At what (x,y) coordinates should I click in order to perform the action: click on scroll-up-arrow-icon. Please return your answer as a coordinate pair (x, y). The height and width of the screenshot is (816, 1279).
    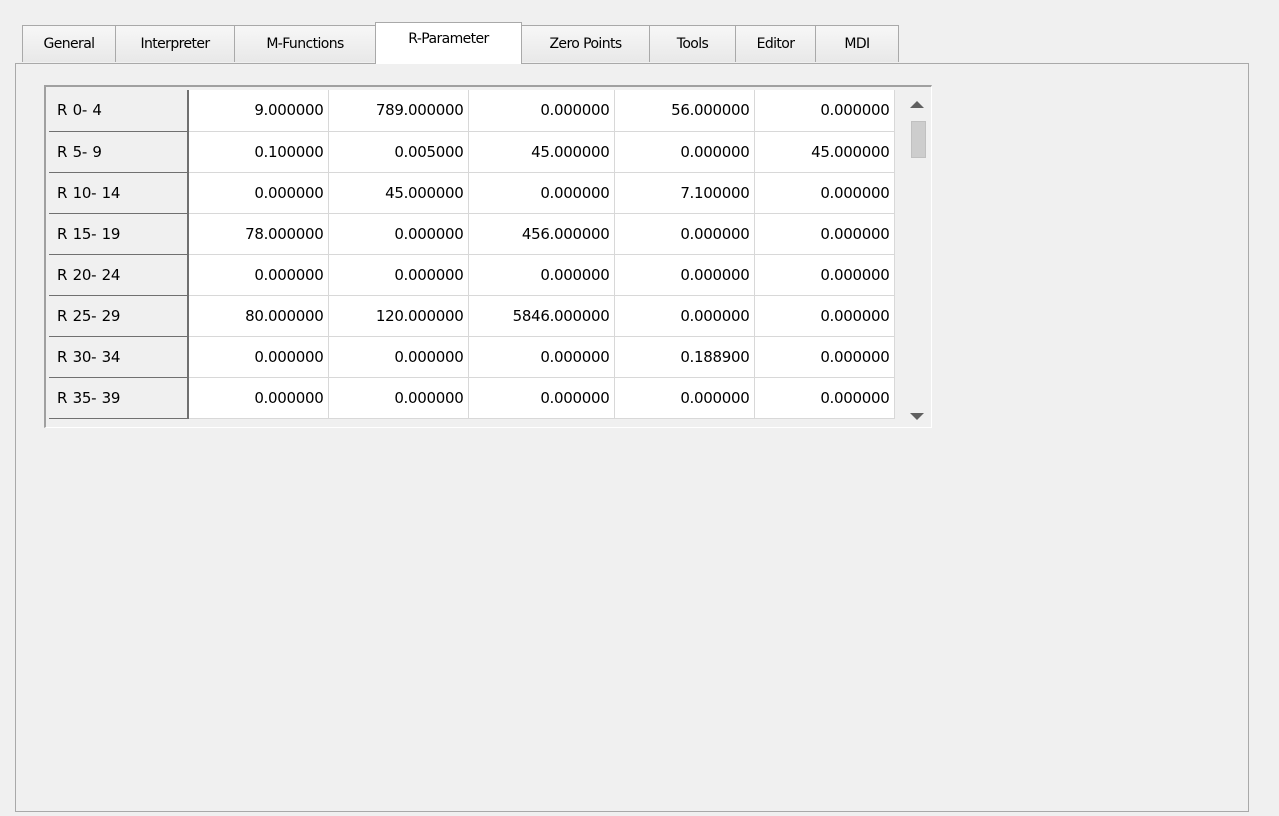
    Looking at the image, I should click on (917, 104).